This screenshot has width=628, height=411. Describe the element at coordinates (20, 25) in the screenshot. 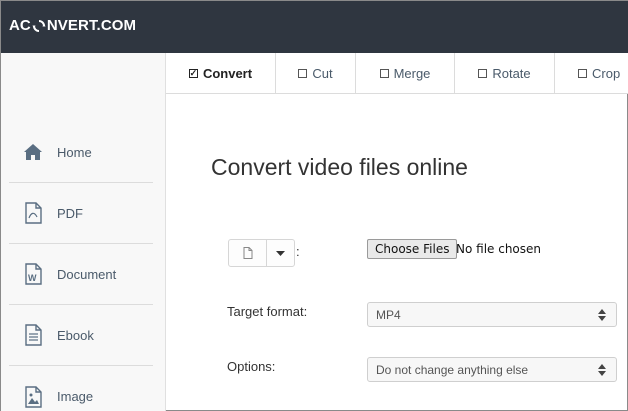

I see `logo-prefix: AC` at that location.